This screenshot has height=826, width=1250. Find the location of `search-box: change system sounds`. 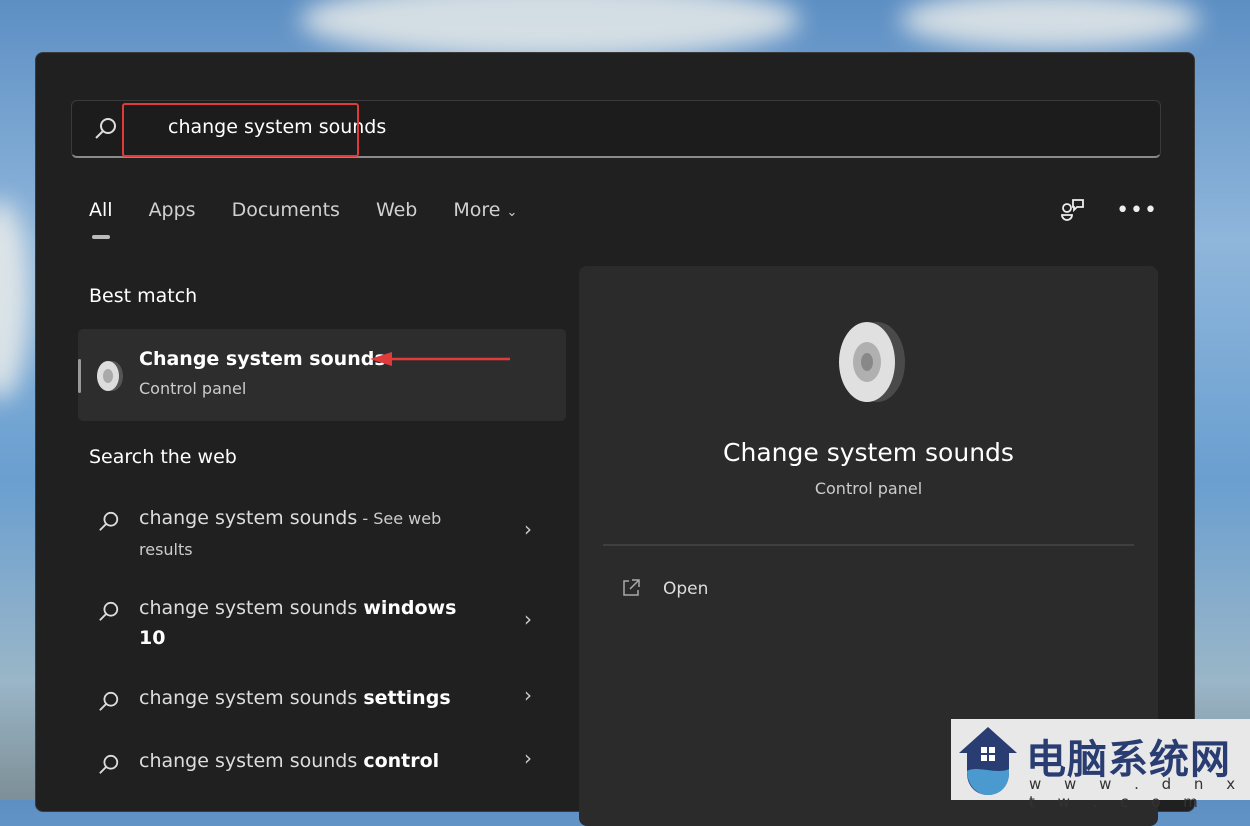

search-box: change system sounds is located at coordinates (616, 129).